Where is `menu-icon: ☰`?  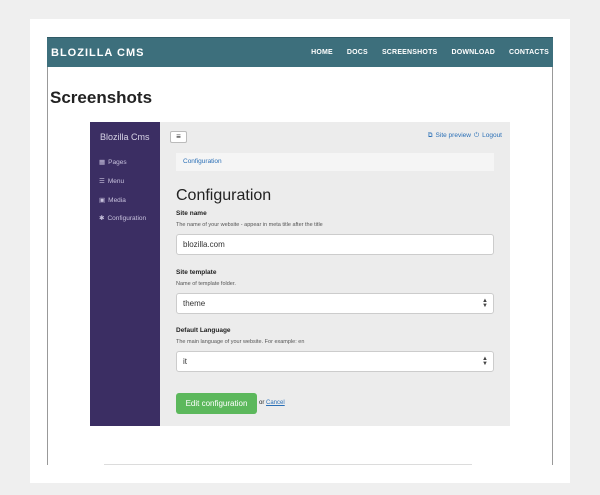
menu-icon: ☰ is located at coordinates (102, 181).